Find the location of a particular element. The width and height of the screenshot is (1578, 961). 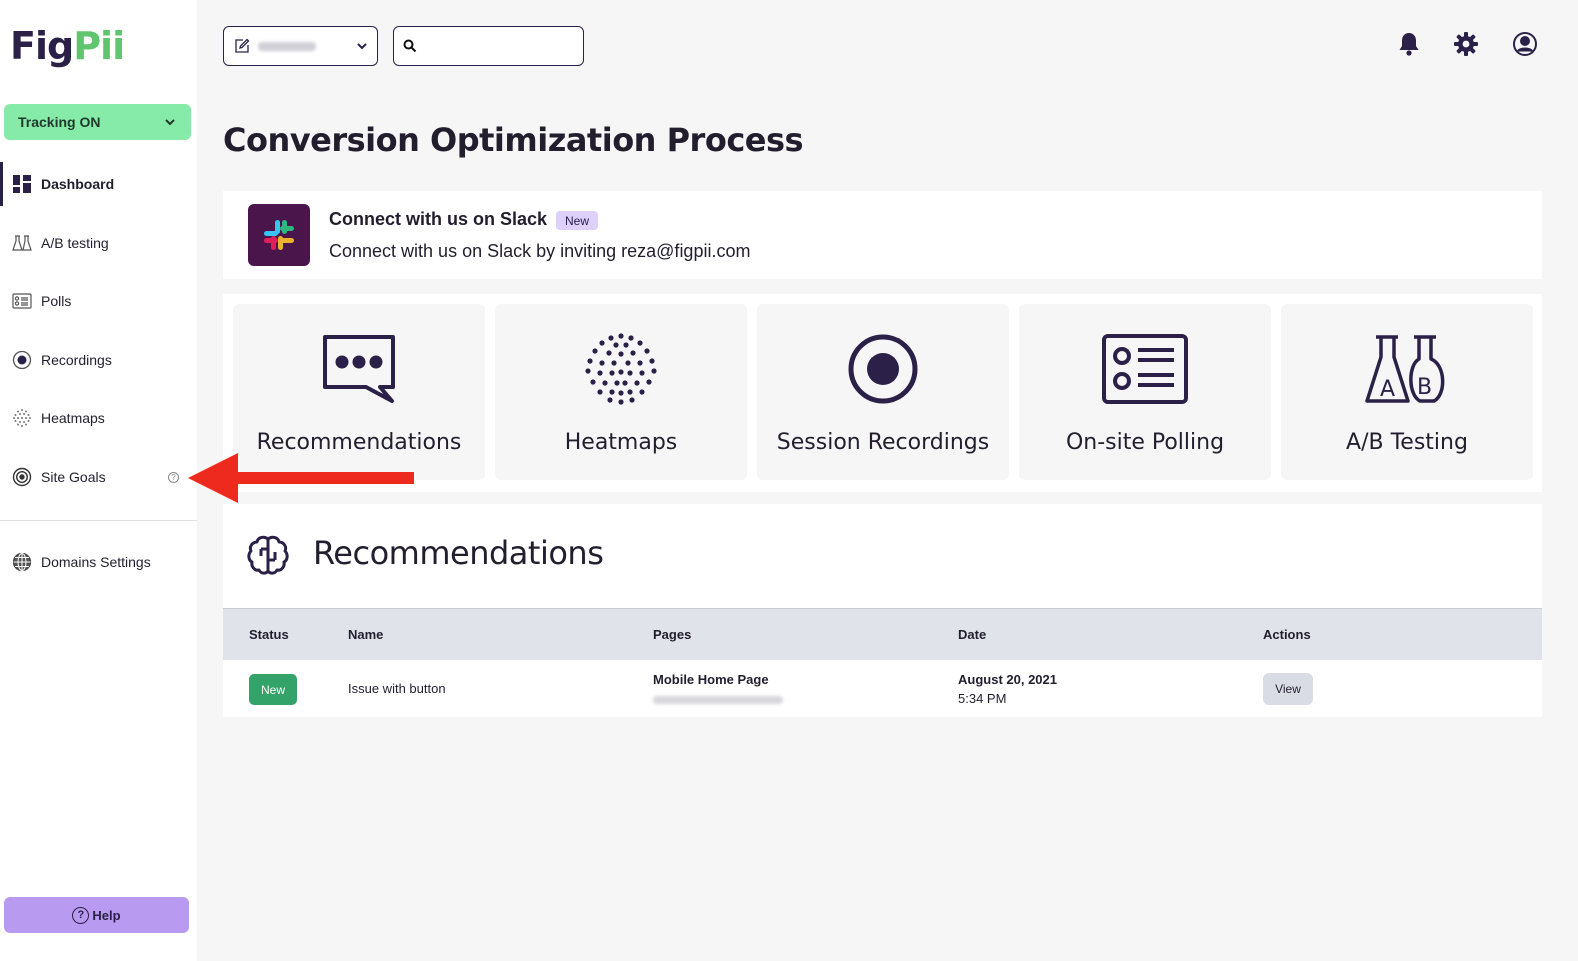

help-button: ? Help is located at coordinates (96, 915).